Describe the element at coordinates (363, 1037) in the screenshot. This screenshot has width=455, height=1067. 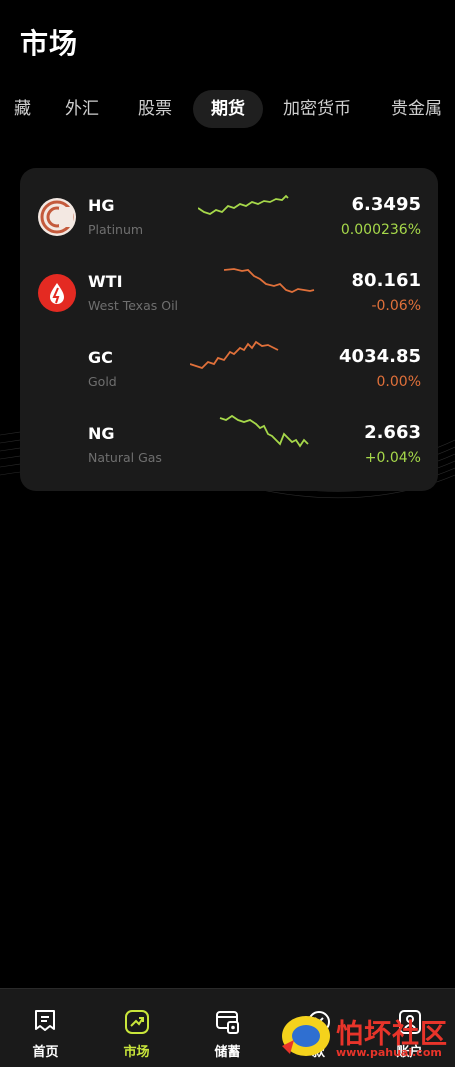
I see `watermark-overlay: 怕坏社区 www.pahuai.com` at that location.